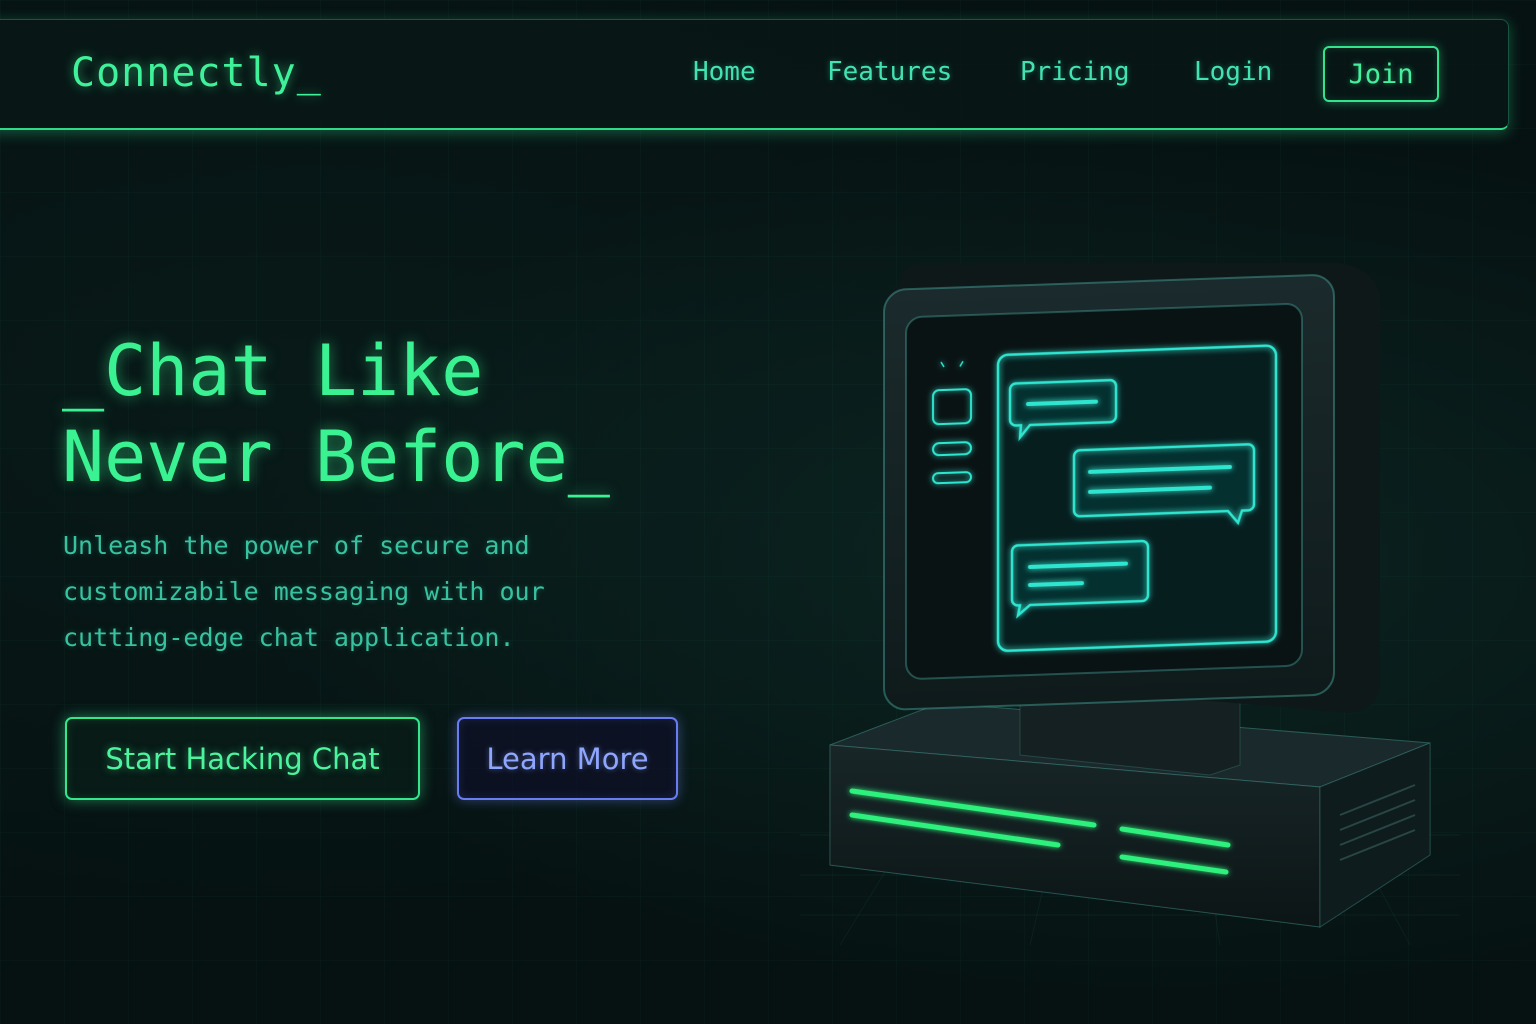 This screenshot has width=1536, height=1024. What do you see at coordinates (242, 758) in the screenshot?
I see `start-hacking-chat-button: Start Hacking Chat` at bounding box center [242, 758].